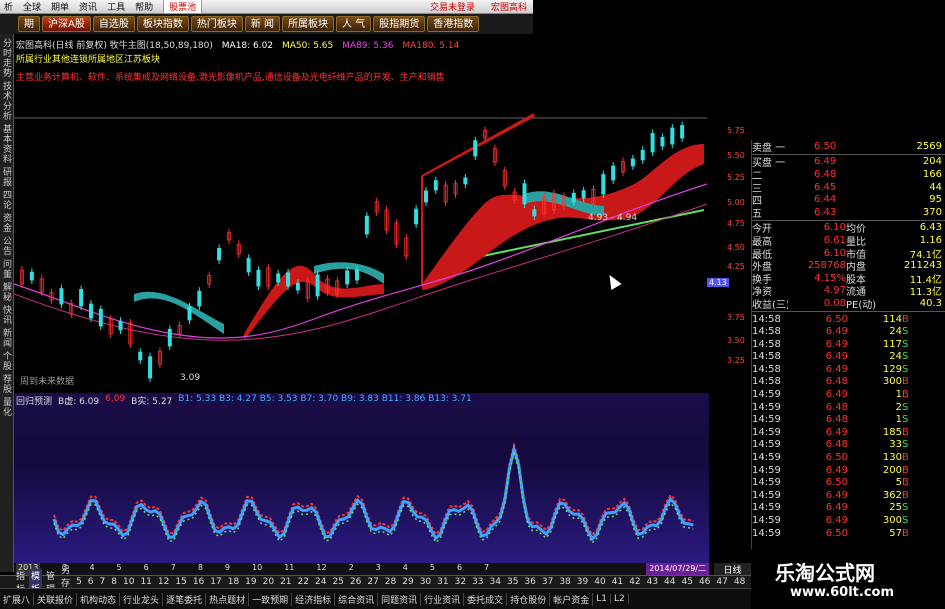 This screenshot has height=609, width=945. Describe the element at coordinates (142, 599) in the screenshot. I see `extension-tab: 行业龙头` at that location.